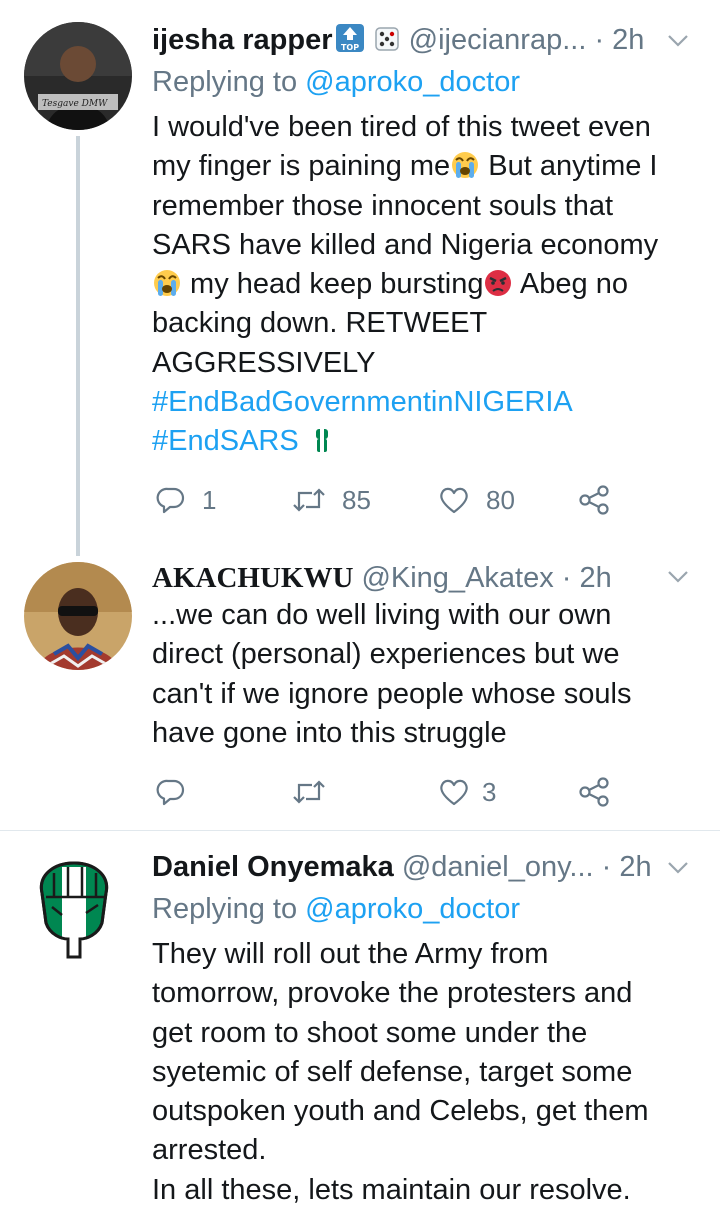 This screenshot has width=720, height=1210. I want to click on tweet-actions: 3, so click(392, 792).